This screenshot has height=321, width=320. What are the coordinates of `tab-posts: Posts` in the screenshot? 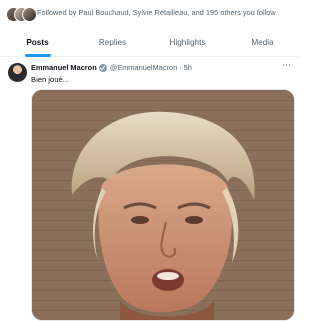 It's located at (37, 42).